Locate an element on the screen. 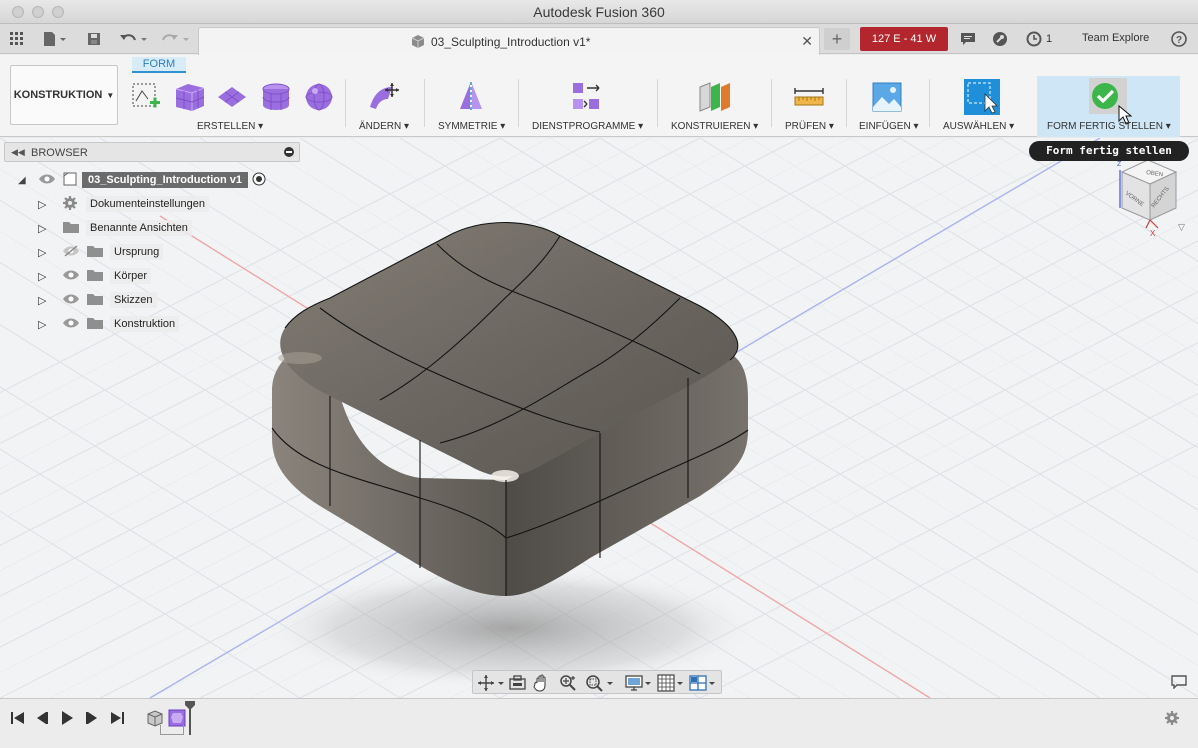  group-utilities: DIENSTPROGRAMME ▾ is located at coordinates (587, 126).